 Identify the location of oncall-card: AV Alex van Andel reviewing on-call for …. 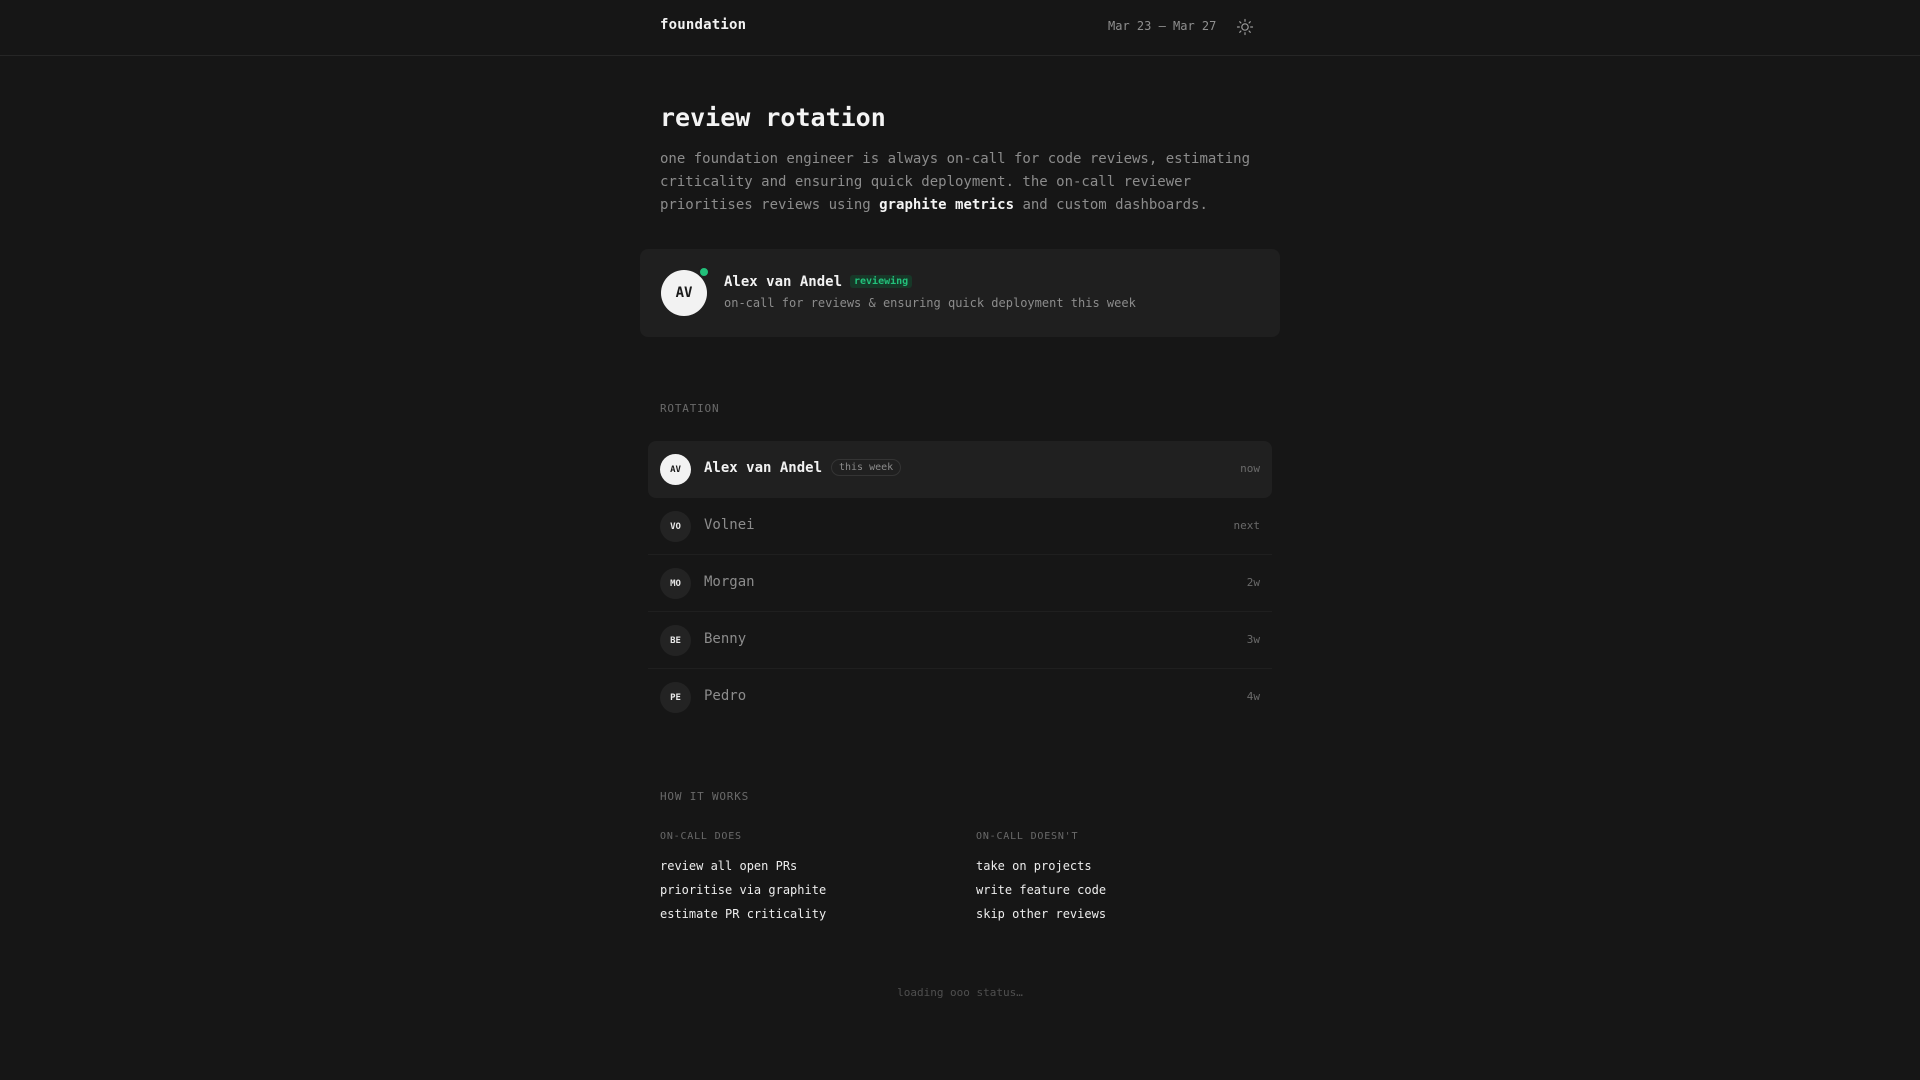
(960, 293).